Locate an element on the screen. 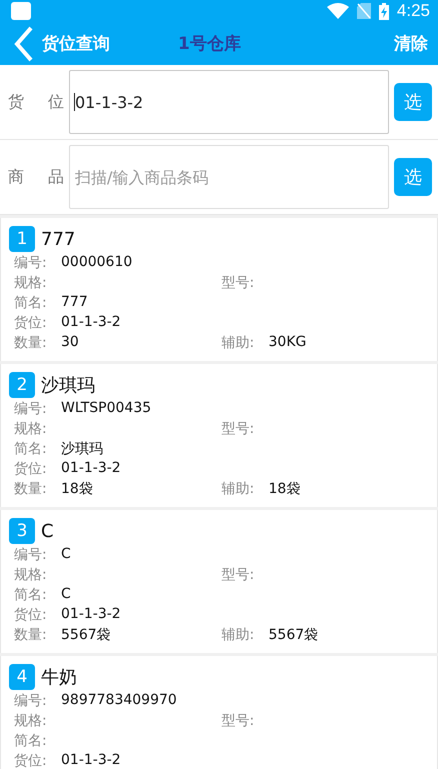  no-sim-icon is located at coordinates (363, 11).